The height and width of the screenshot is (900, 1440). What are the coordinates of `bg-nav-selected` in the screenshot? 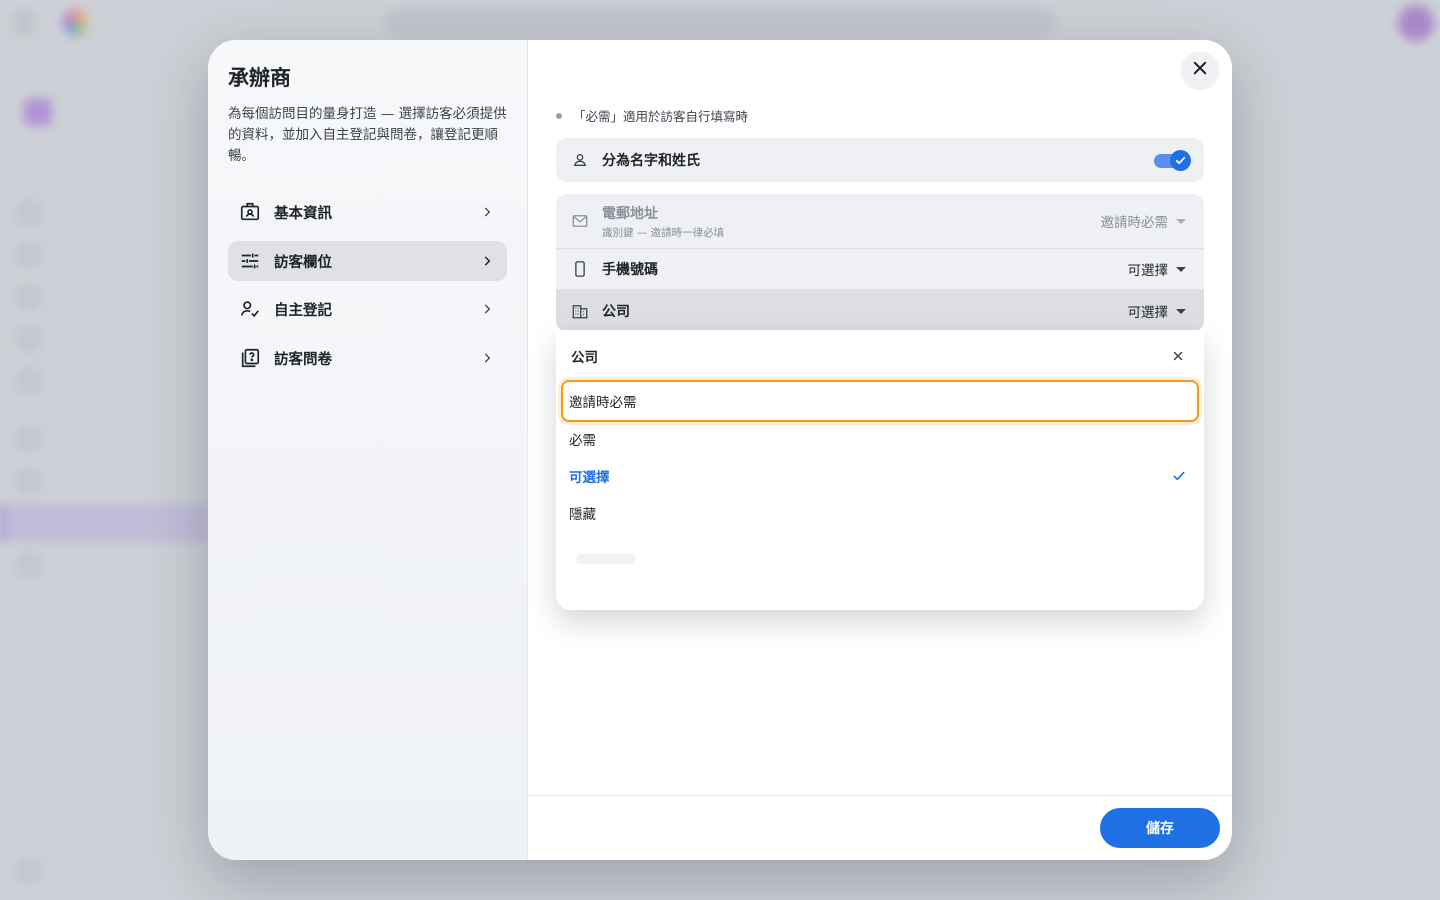 It's located at (105, 523).